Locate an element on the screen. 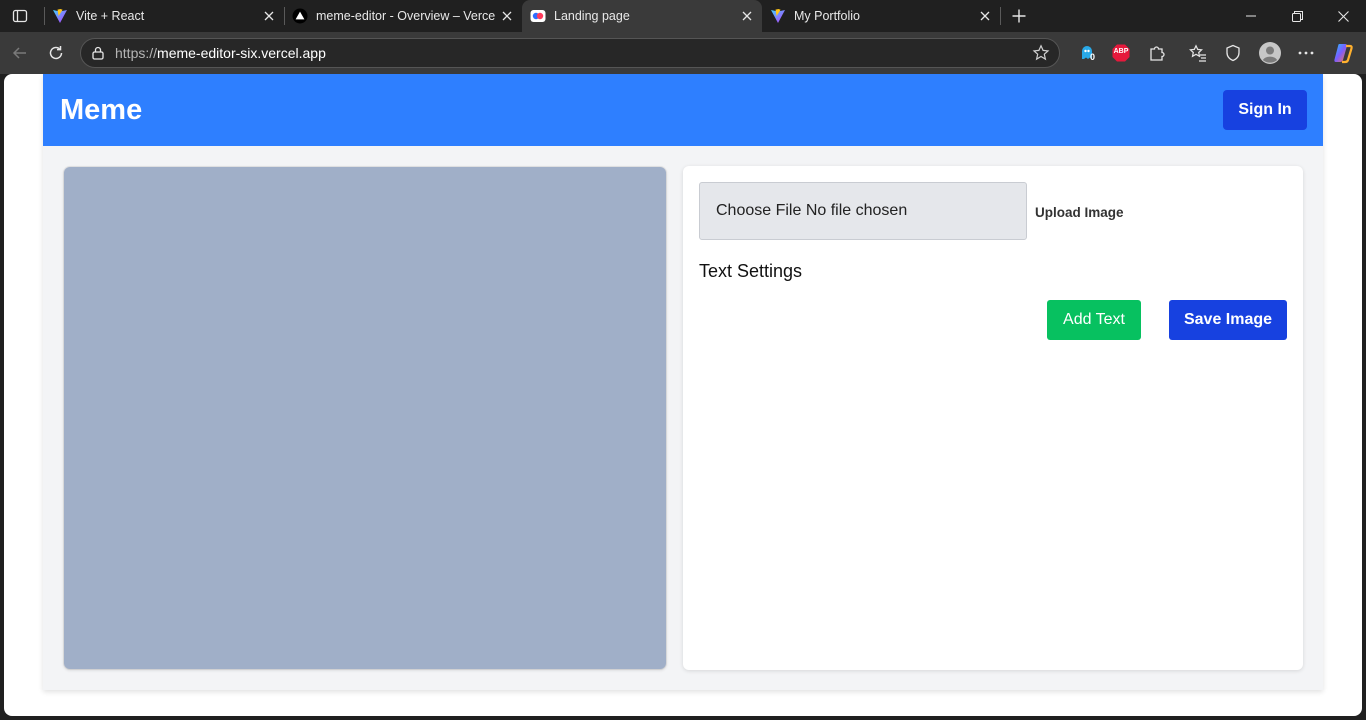 This screenshot has width=1366, height=720. plus-icon is located at coordinates (1019, 16).